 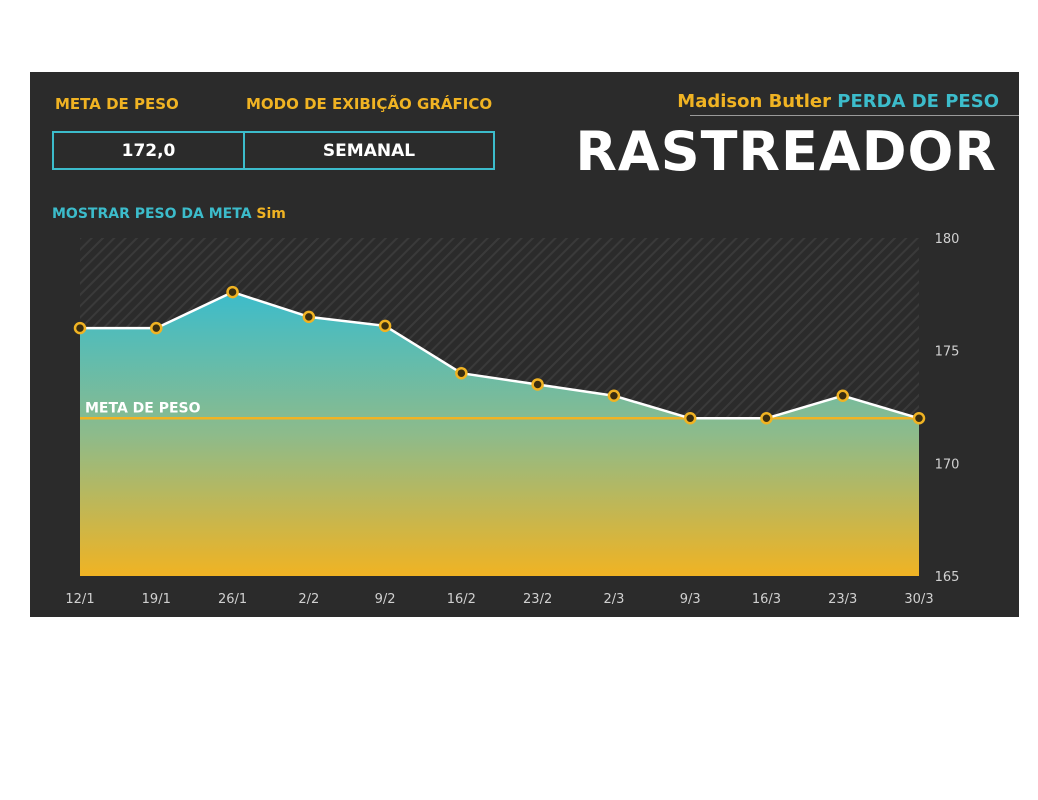 What do you see at coordinates (232, 599) in the screenshot?
I see `x-tick-label: 26/1` at bounding box center [232, 599].